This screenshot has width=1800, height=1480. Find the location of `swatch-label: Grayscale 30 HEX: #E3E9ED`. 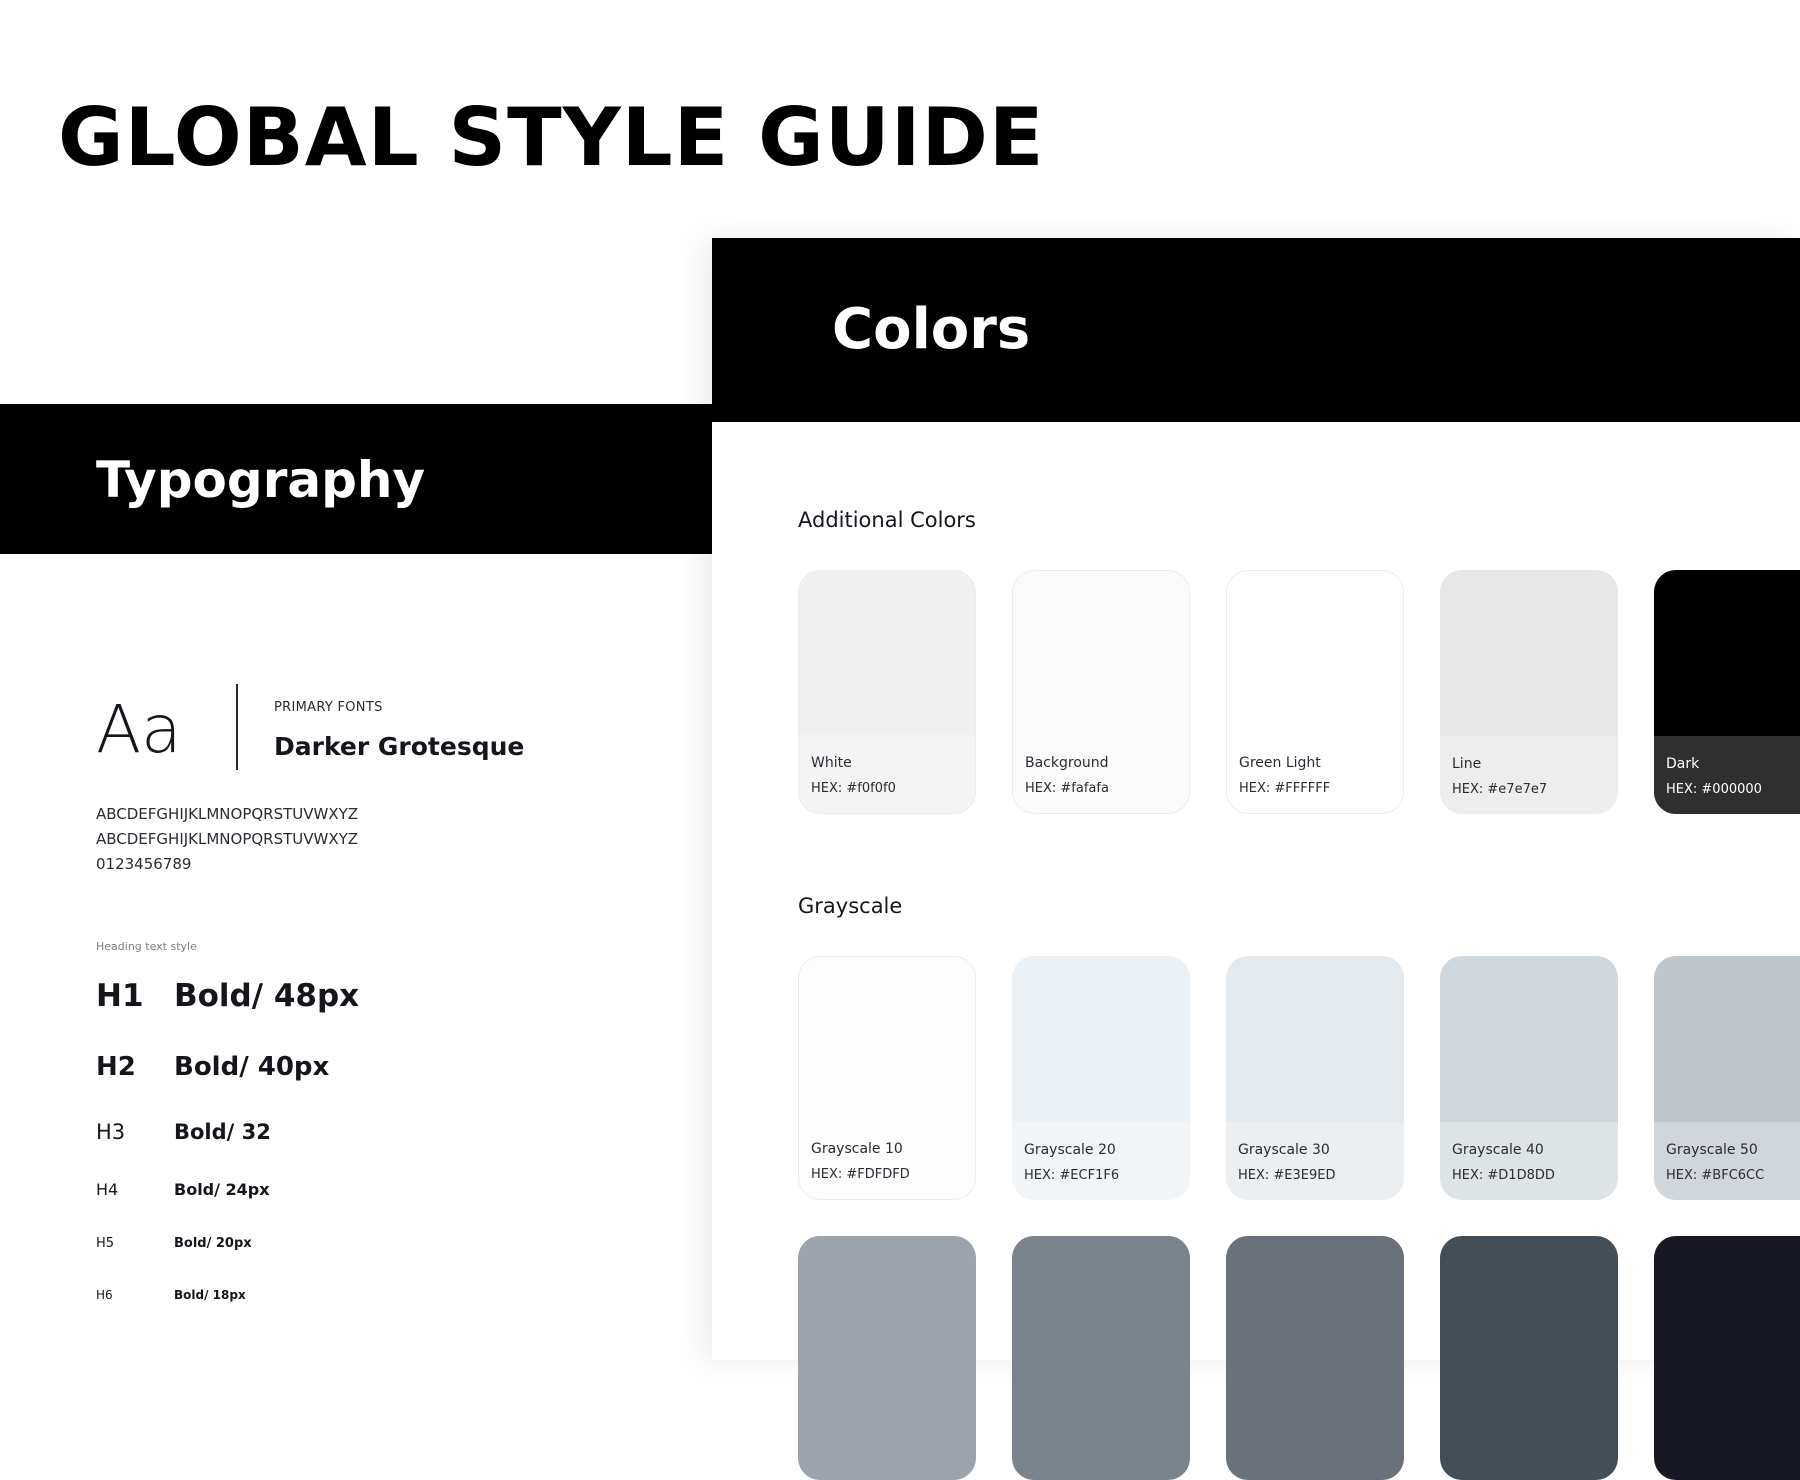

swatch-label: Grayscale 30 HEX: #E3E9ED is located at coordinates (1315, 1161).